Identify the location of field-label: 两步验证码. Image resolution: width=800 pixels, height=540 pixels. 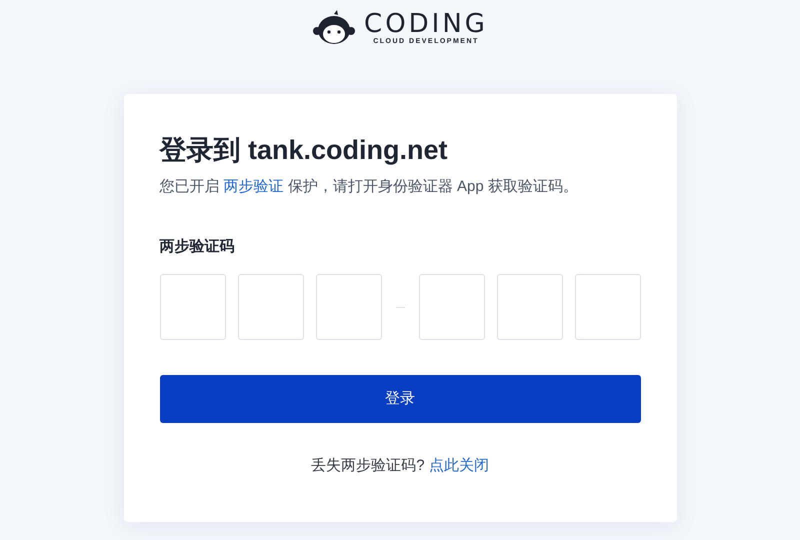
(198, 247).